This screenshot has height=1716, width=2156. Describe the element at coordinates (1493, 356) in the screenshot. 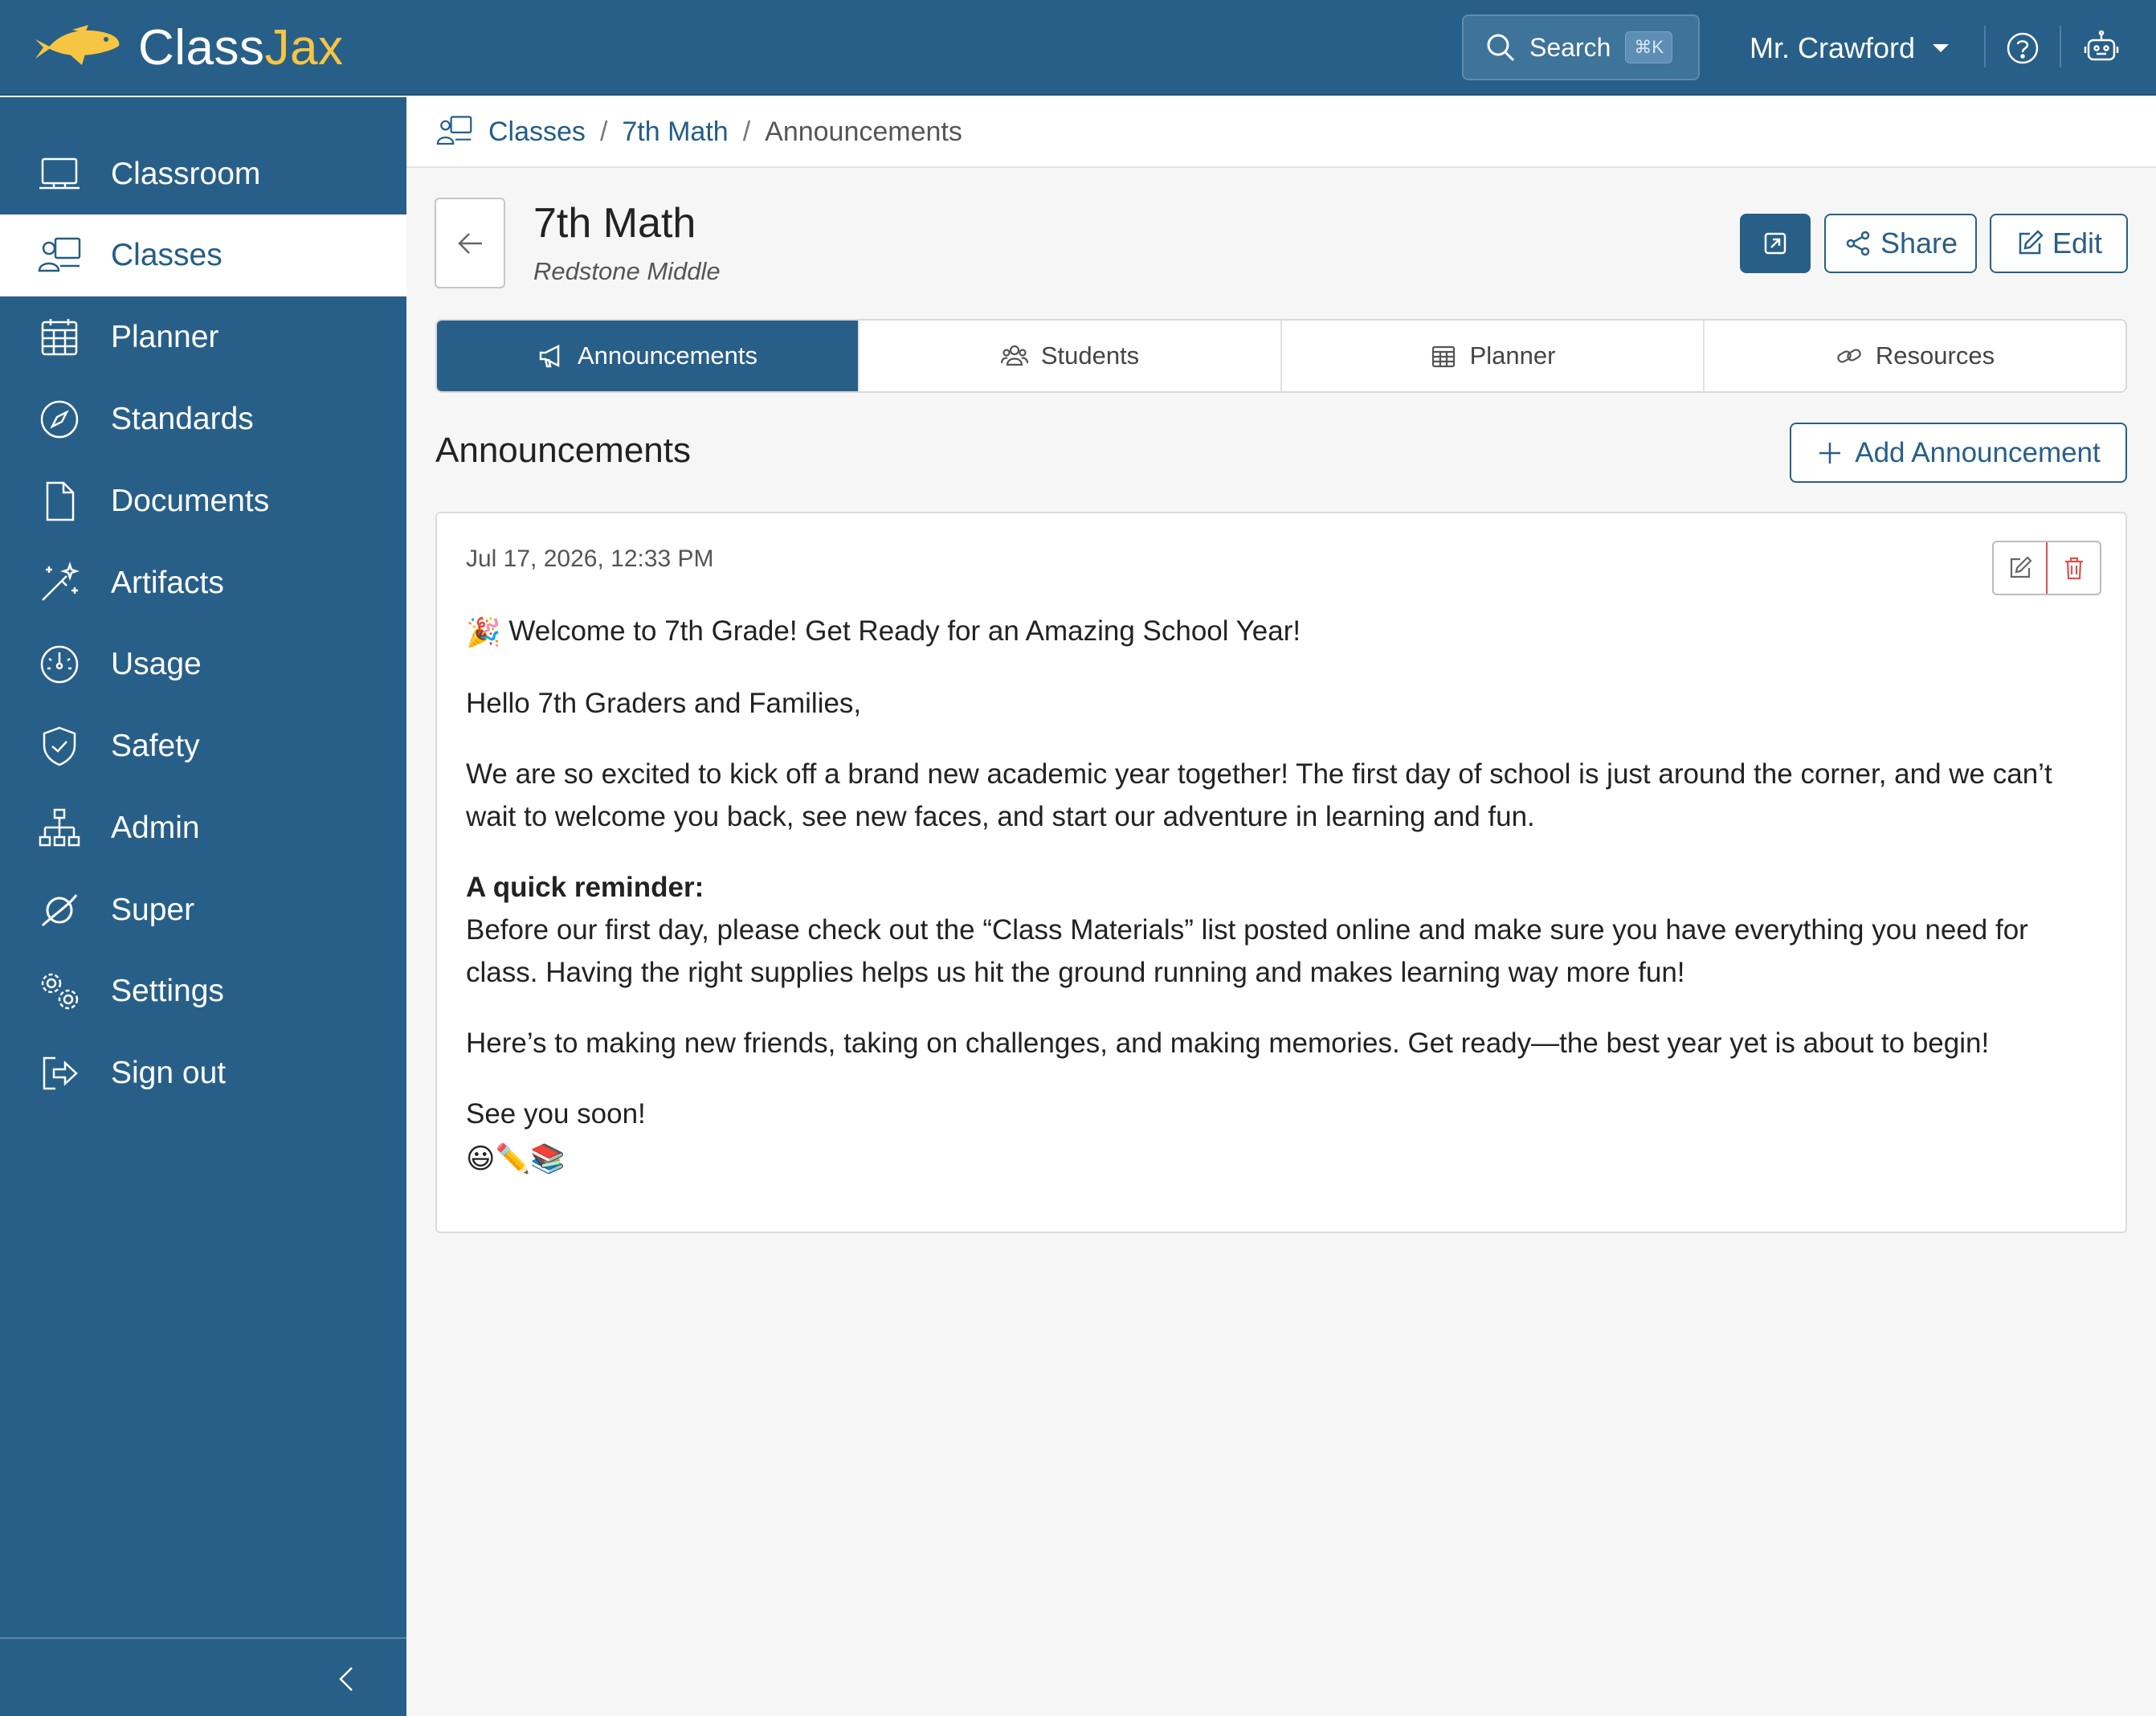

I see `tab-planner: Planner` at that location.